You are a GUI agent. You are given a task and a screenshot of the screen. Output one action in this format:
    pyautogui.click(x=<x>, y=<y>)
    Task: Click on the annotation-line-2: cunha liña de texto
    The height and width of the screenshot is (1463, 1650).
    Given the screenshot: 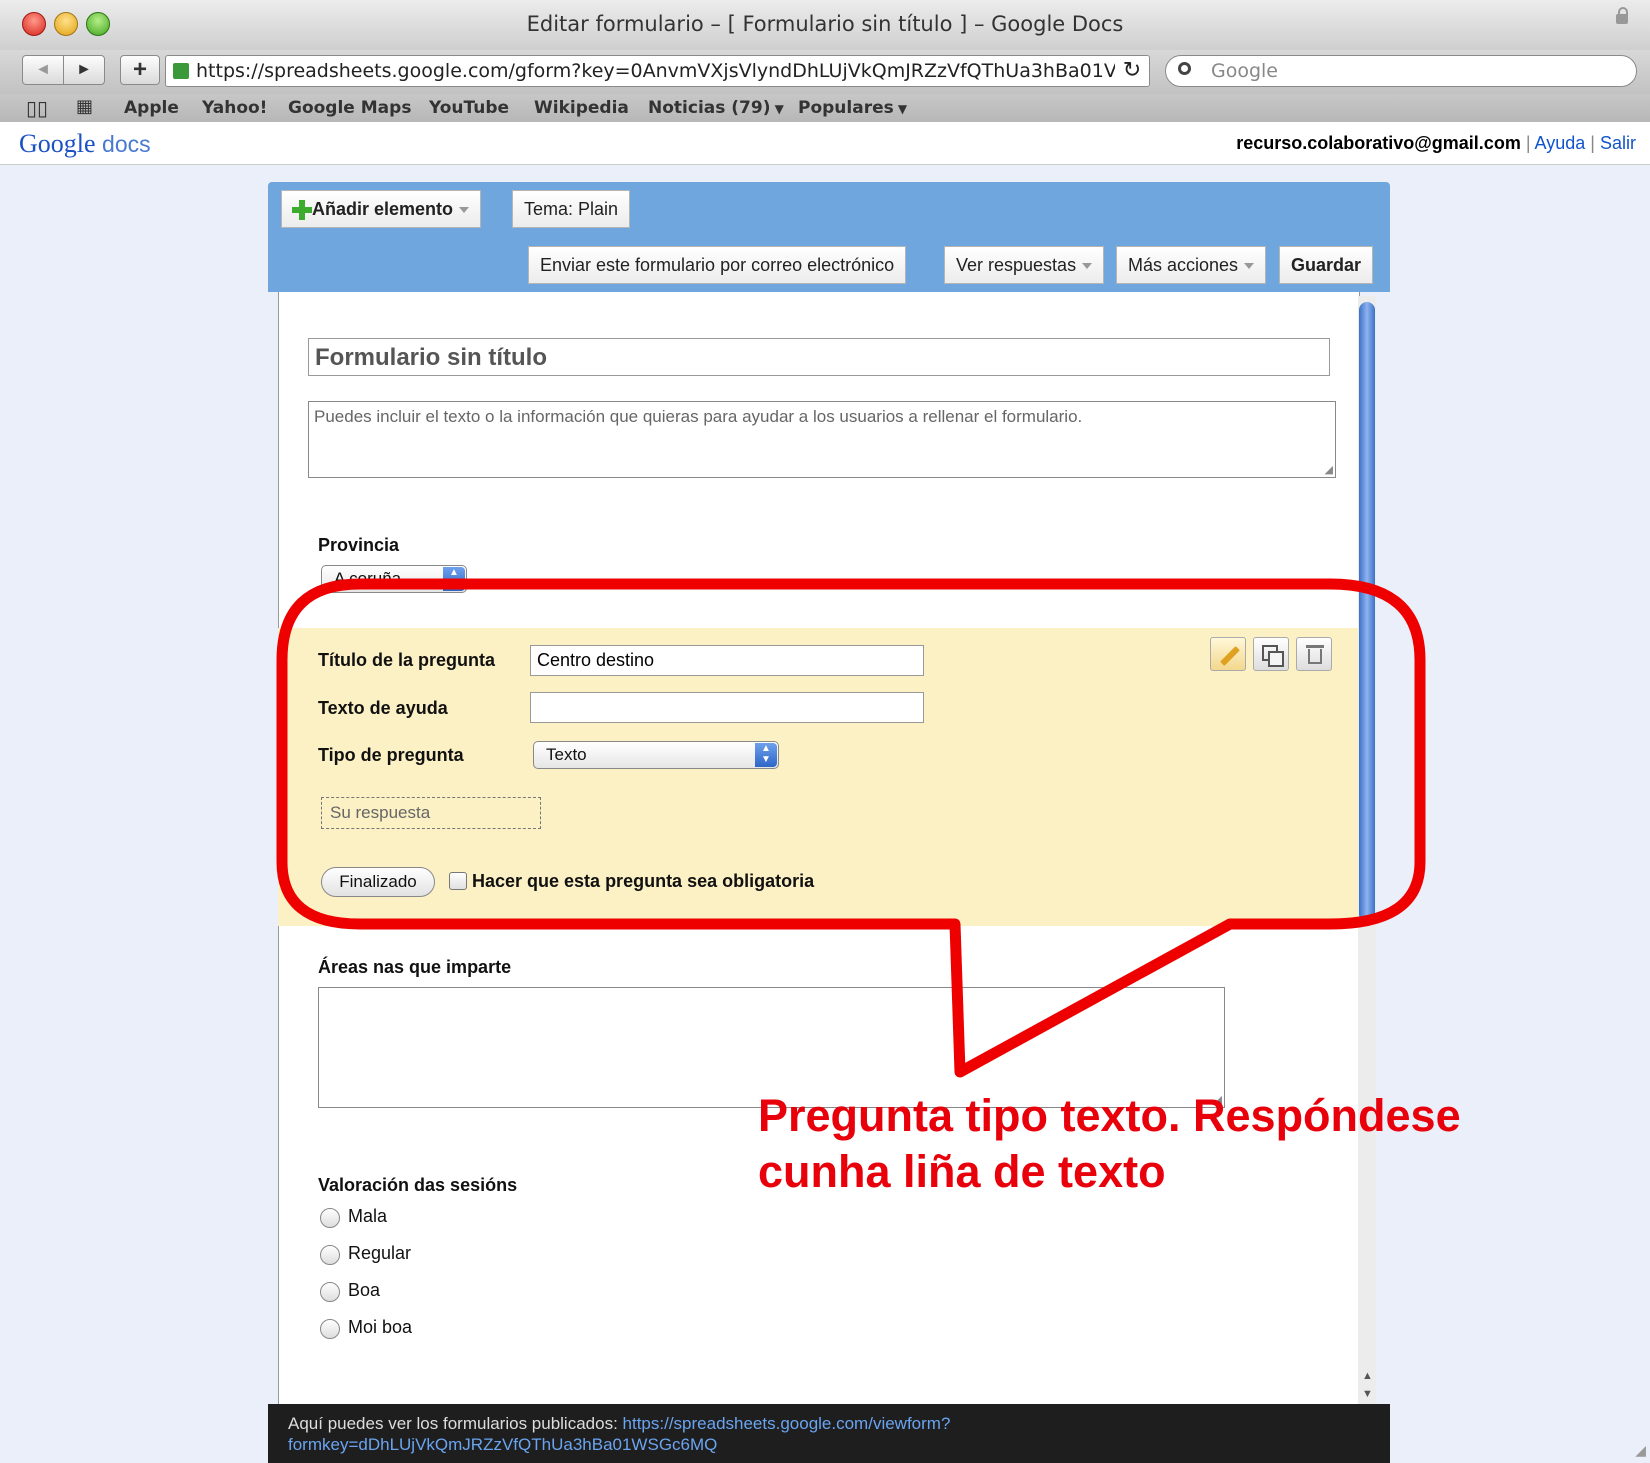 What is the action you would take?
    pyautogui.click(x=962, y=1171)
    